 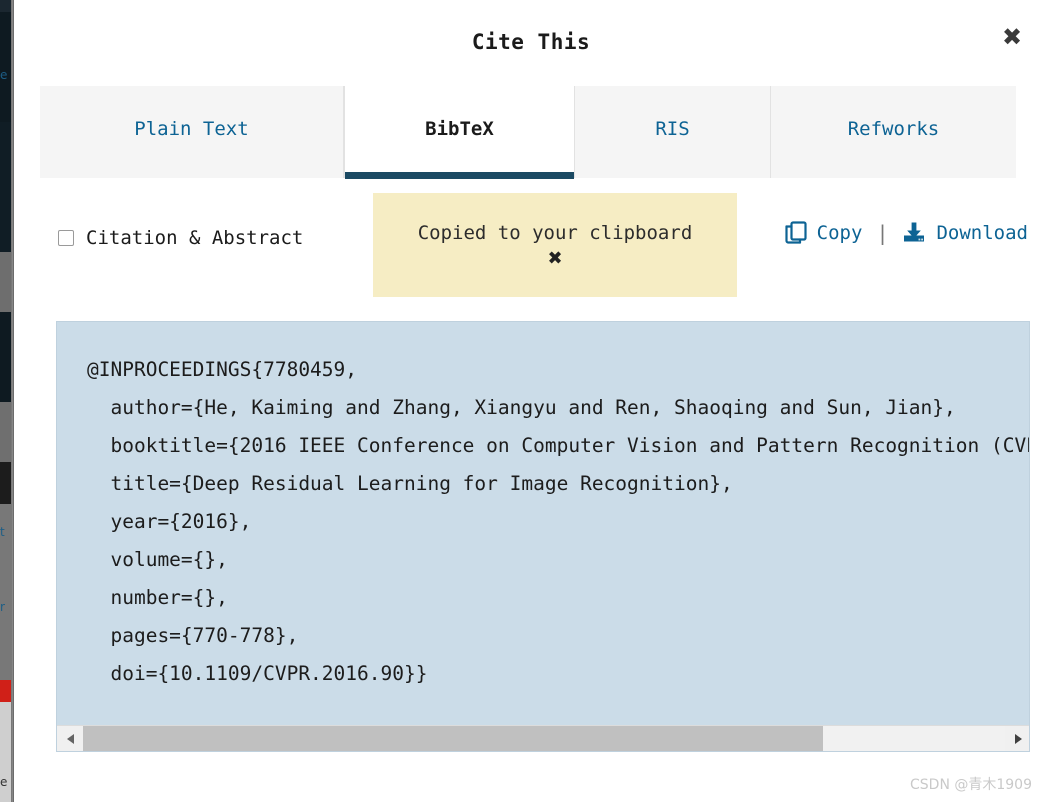 What do you see at coordinates (2, 607) in the screenshot?
I see `behind-text-fragment: r` at bounding box center [2, 607].